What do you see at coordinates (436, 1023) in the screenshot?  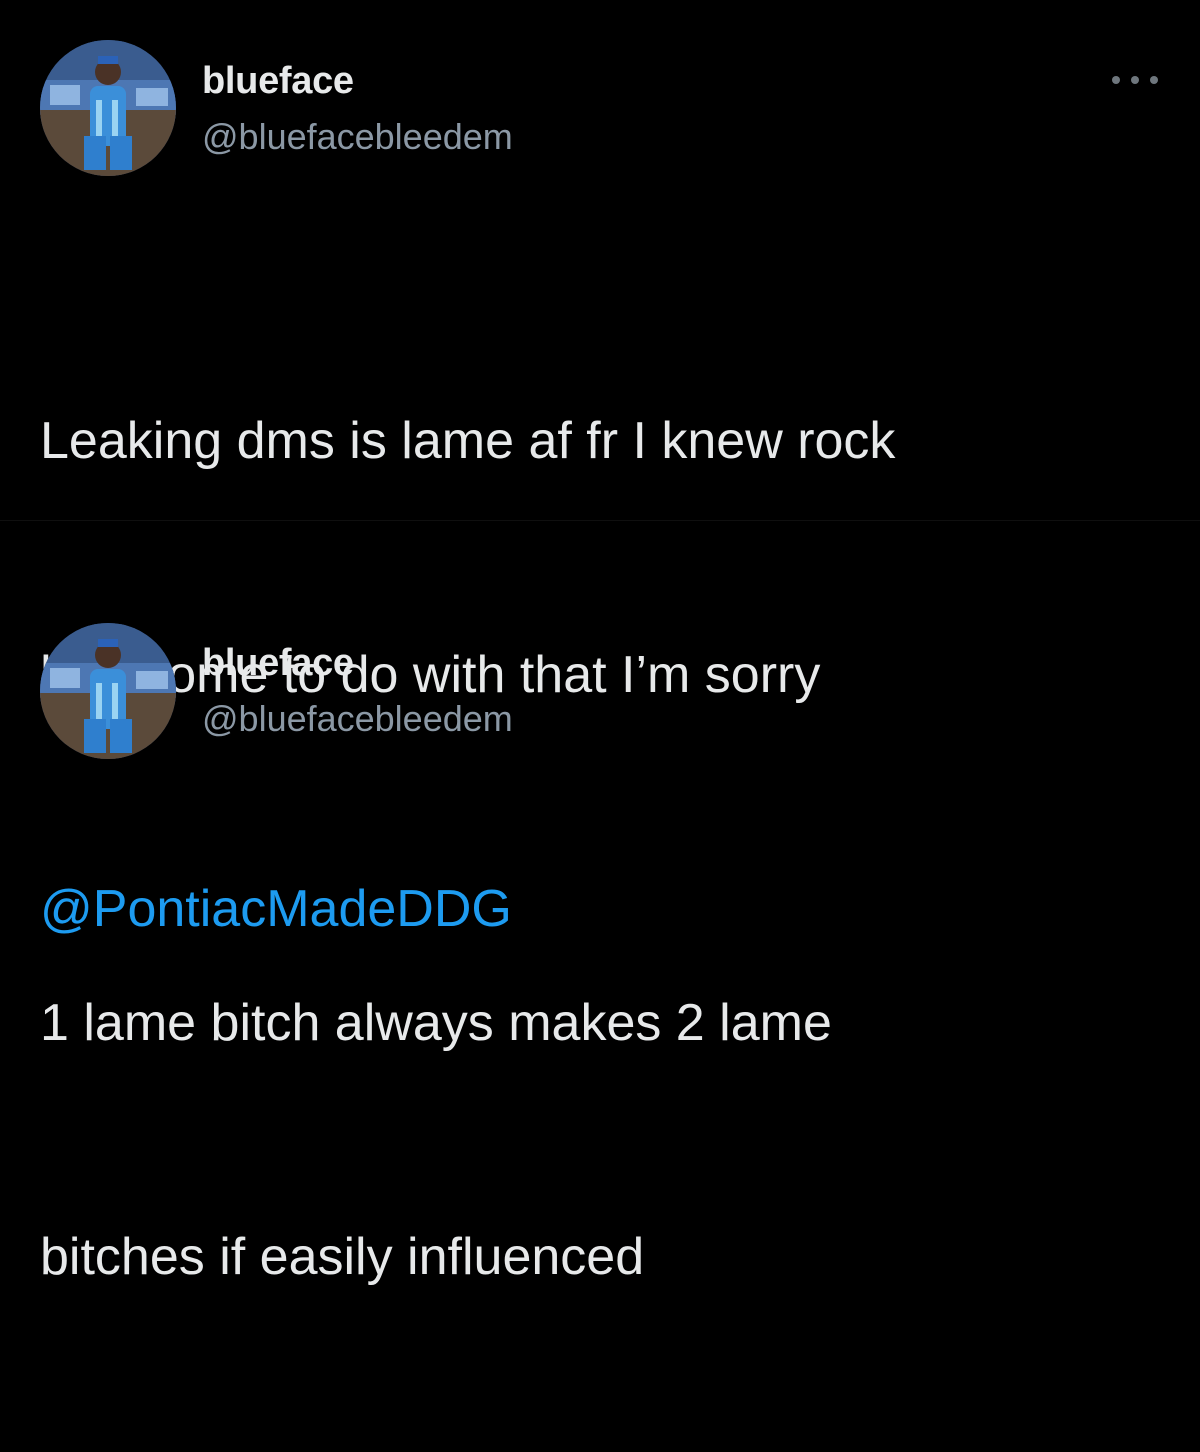 I see `tweet-text-line: 1 lame bitch always makes 2 lame` at bounding box center [436, 1023].